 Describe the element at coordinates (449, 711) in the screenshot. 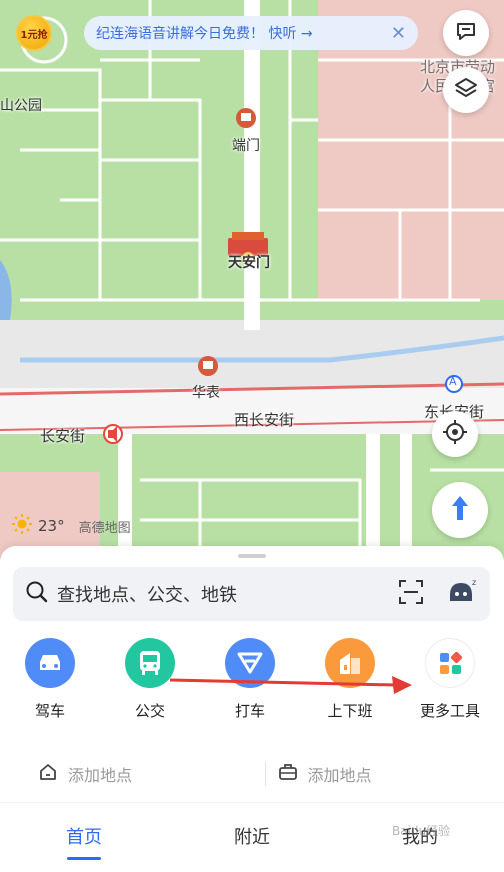

I see `shortcut-label: 更多工具` at that location.